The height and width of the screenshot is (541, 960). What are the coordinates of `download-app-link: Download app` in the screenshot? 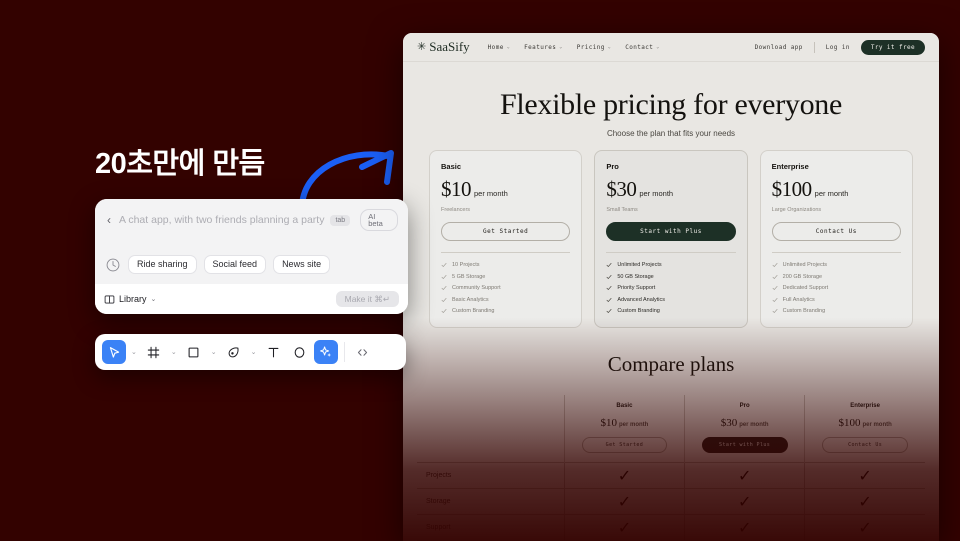 It's located at (779, 47).